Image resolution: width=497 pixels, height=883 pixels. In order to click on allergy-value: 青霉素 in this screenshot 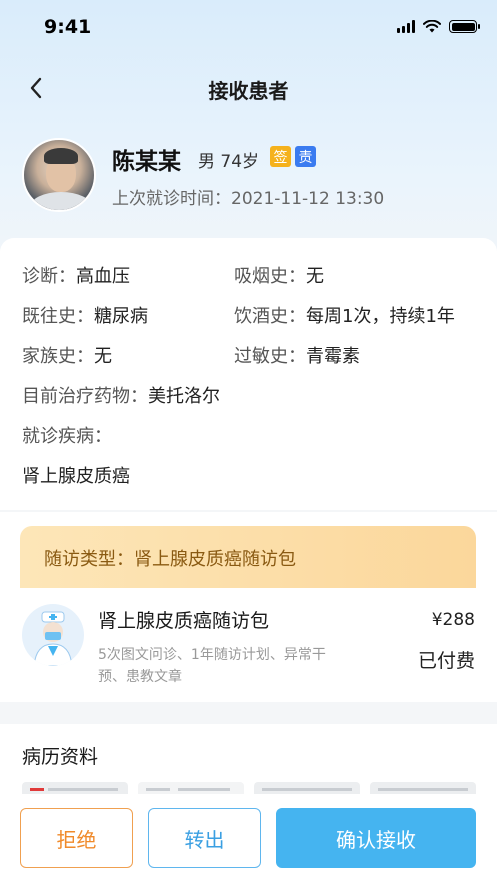, I will do `click(333, 356)`.